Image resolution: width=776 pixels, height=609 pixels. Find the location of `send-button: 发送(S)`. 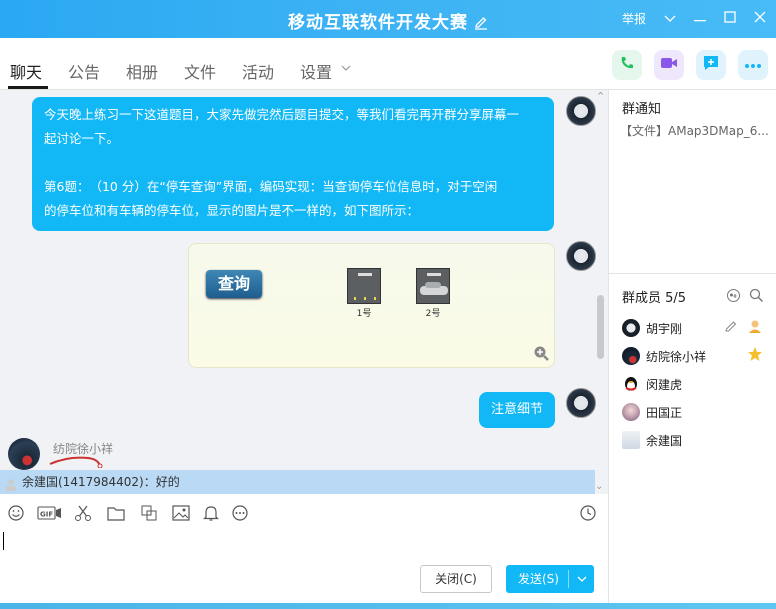

send-button: 发送(S) is located at coordinates (550, 579).